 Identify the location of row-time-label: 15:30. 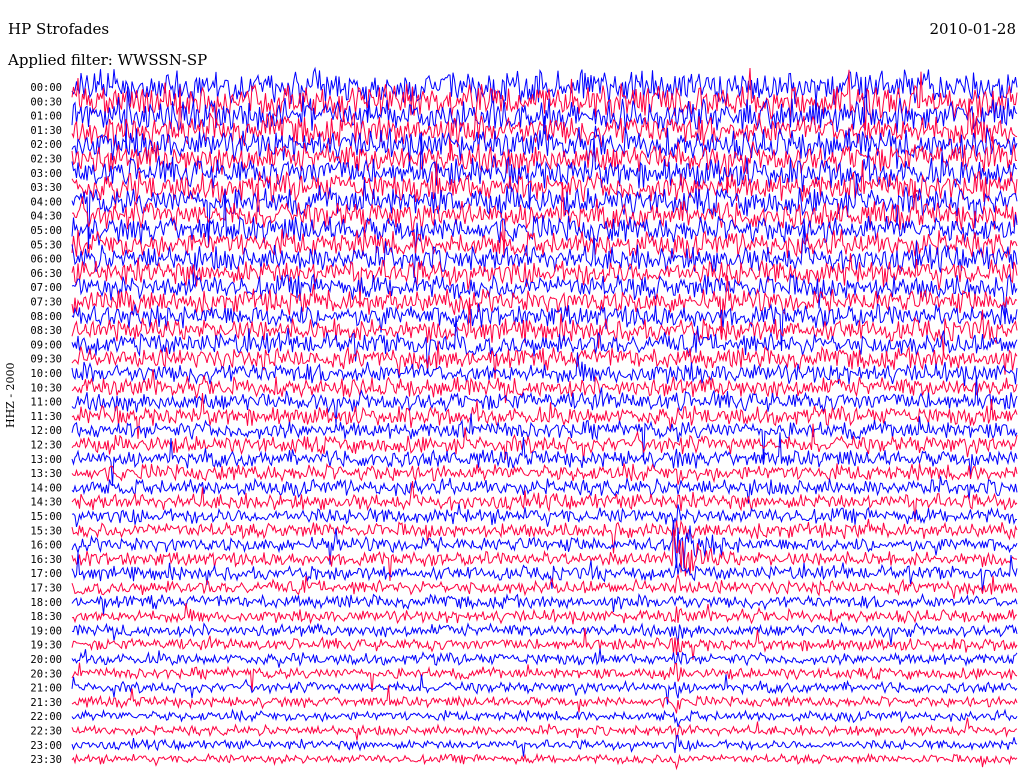
(46, 531).